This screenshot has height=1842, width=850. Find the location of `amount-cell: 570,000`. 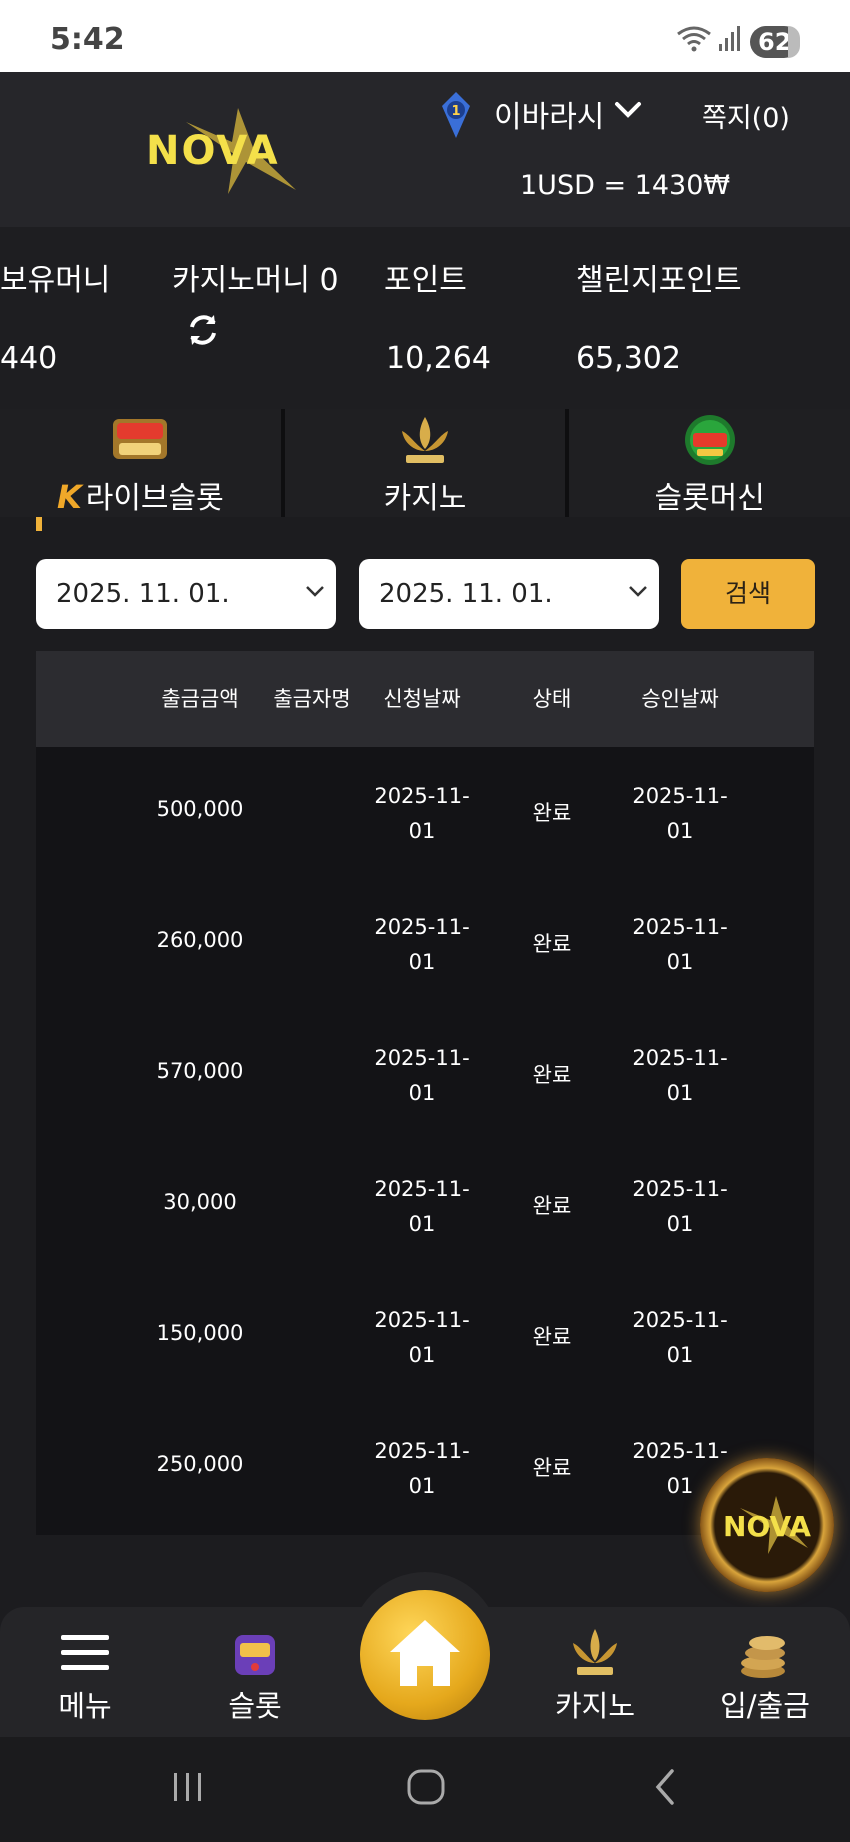

amount-cell: 570,000 is located at coordinates (200, 1071).